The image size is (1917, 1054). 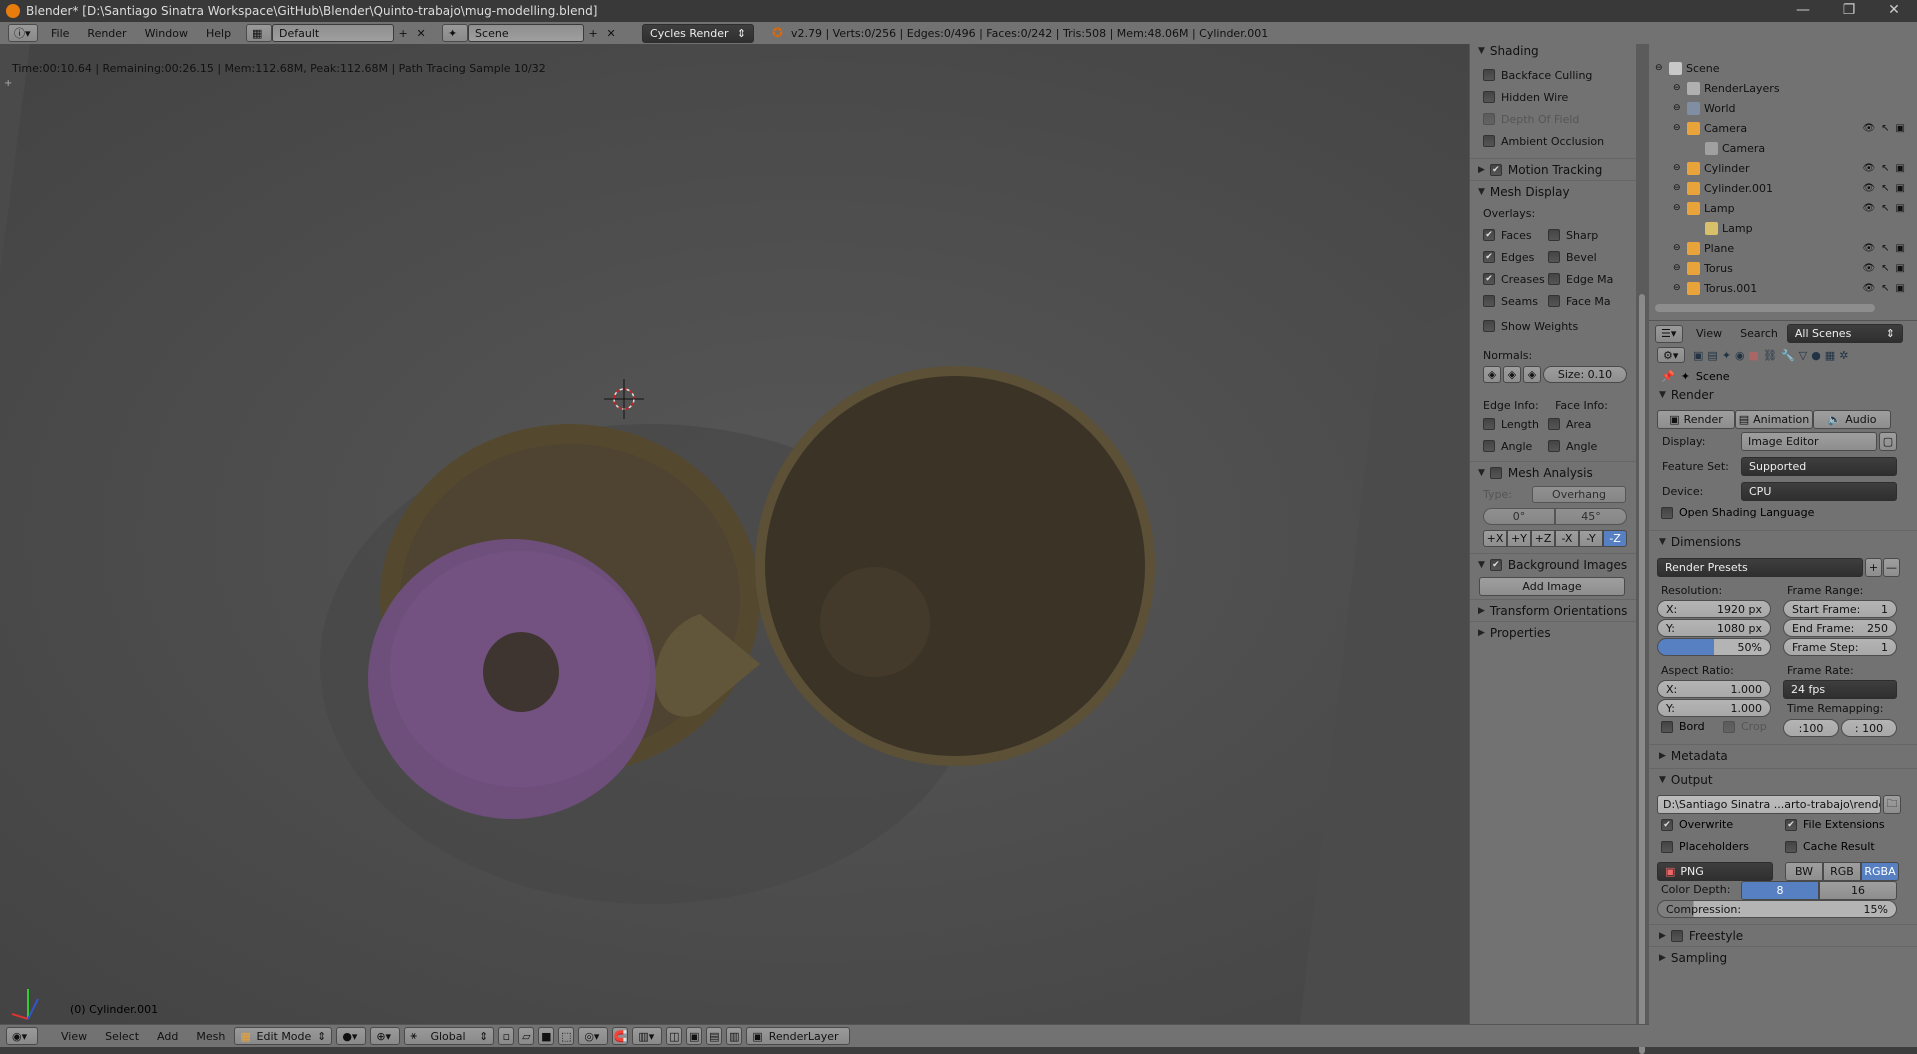 I want to click on outliner-row: ⊖ World, so click(x=1783, y=108).